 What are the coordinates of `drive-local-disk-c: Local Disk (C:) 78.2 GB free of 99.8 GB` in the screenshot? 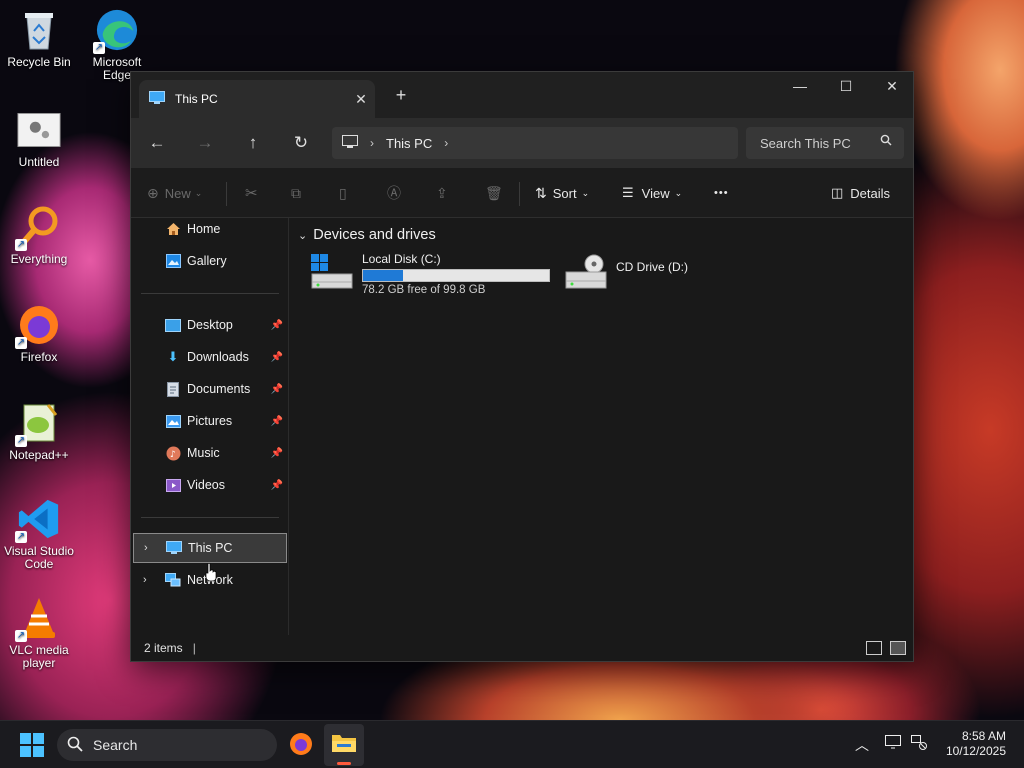 It's located at (430, 274).